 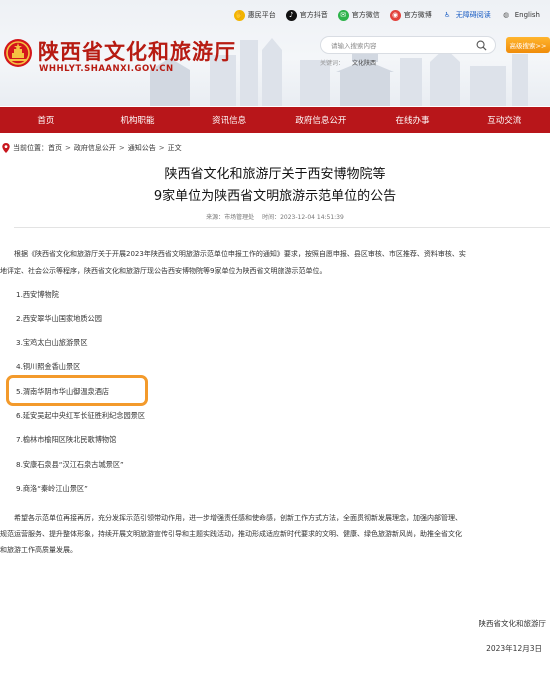 I want to click on breadcrumb-prefix: 当前位置：, so click(x=30, y=148).